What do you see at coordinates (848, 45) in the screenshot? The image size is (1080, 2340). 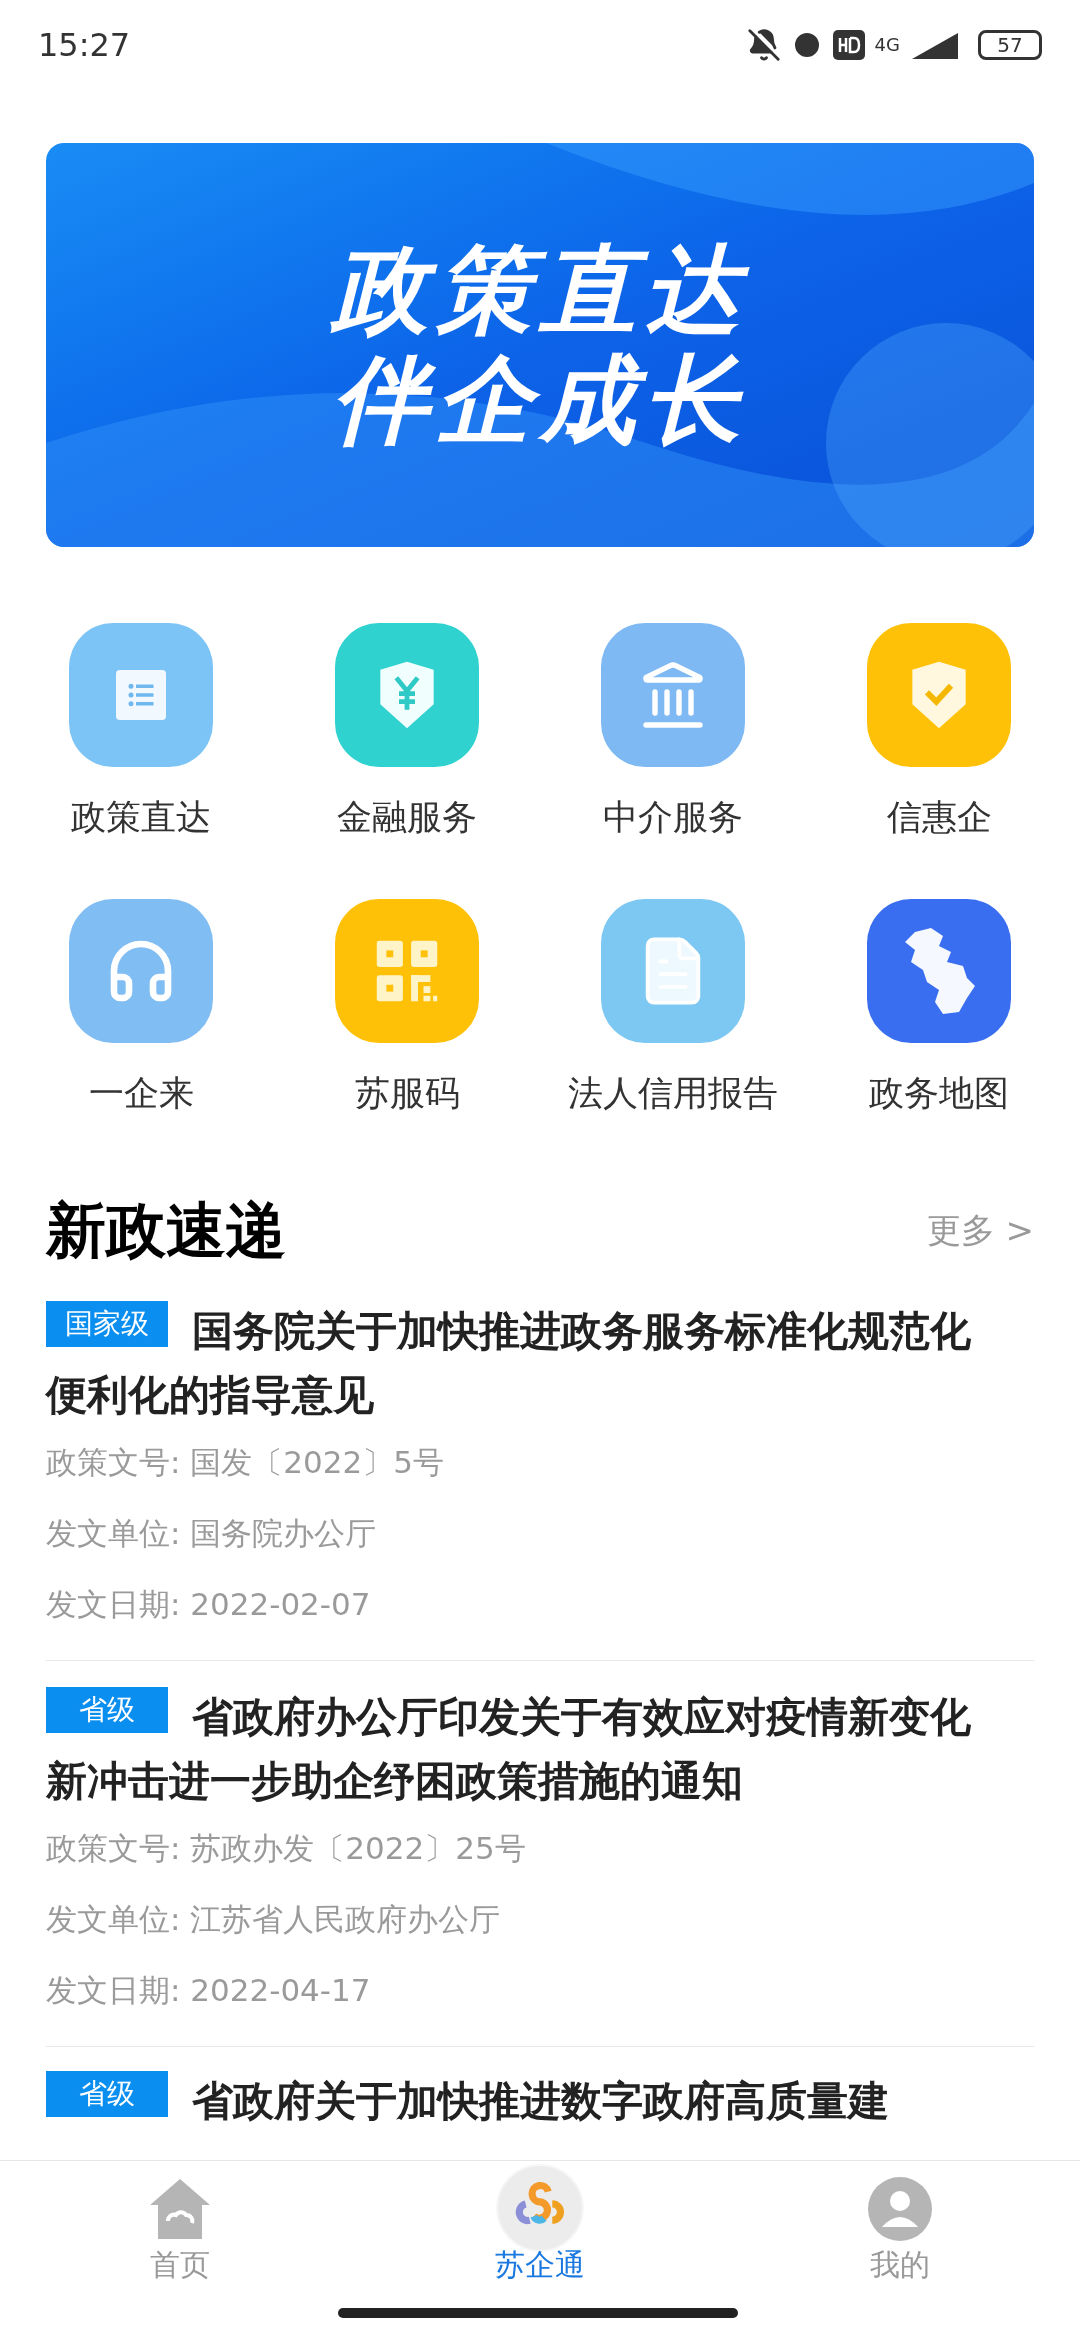 I see `hd-icon` at bounding box center [848, 45].